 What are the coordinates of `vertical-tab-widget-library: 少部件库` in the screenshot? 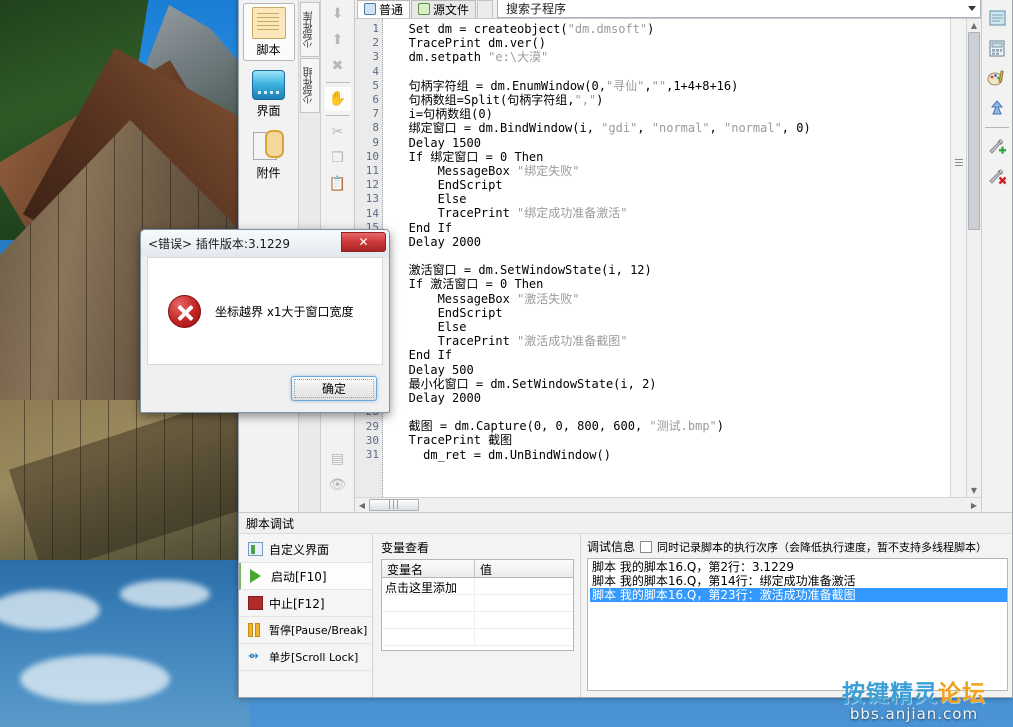 It's located at (309, 29).